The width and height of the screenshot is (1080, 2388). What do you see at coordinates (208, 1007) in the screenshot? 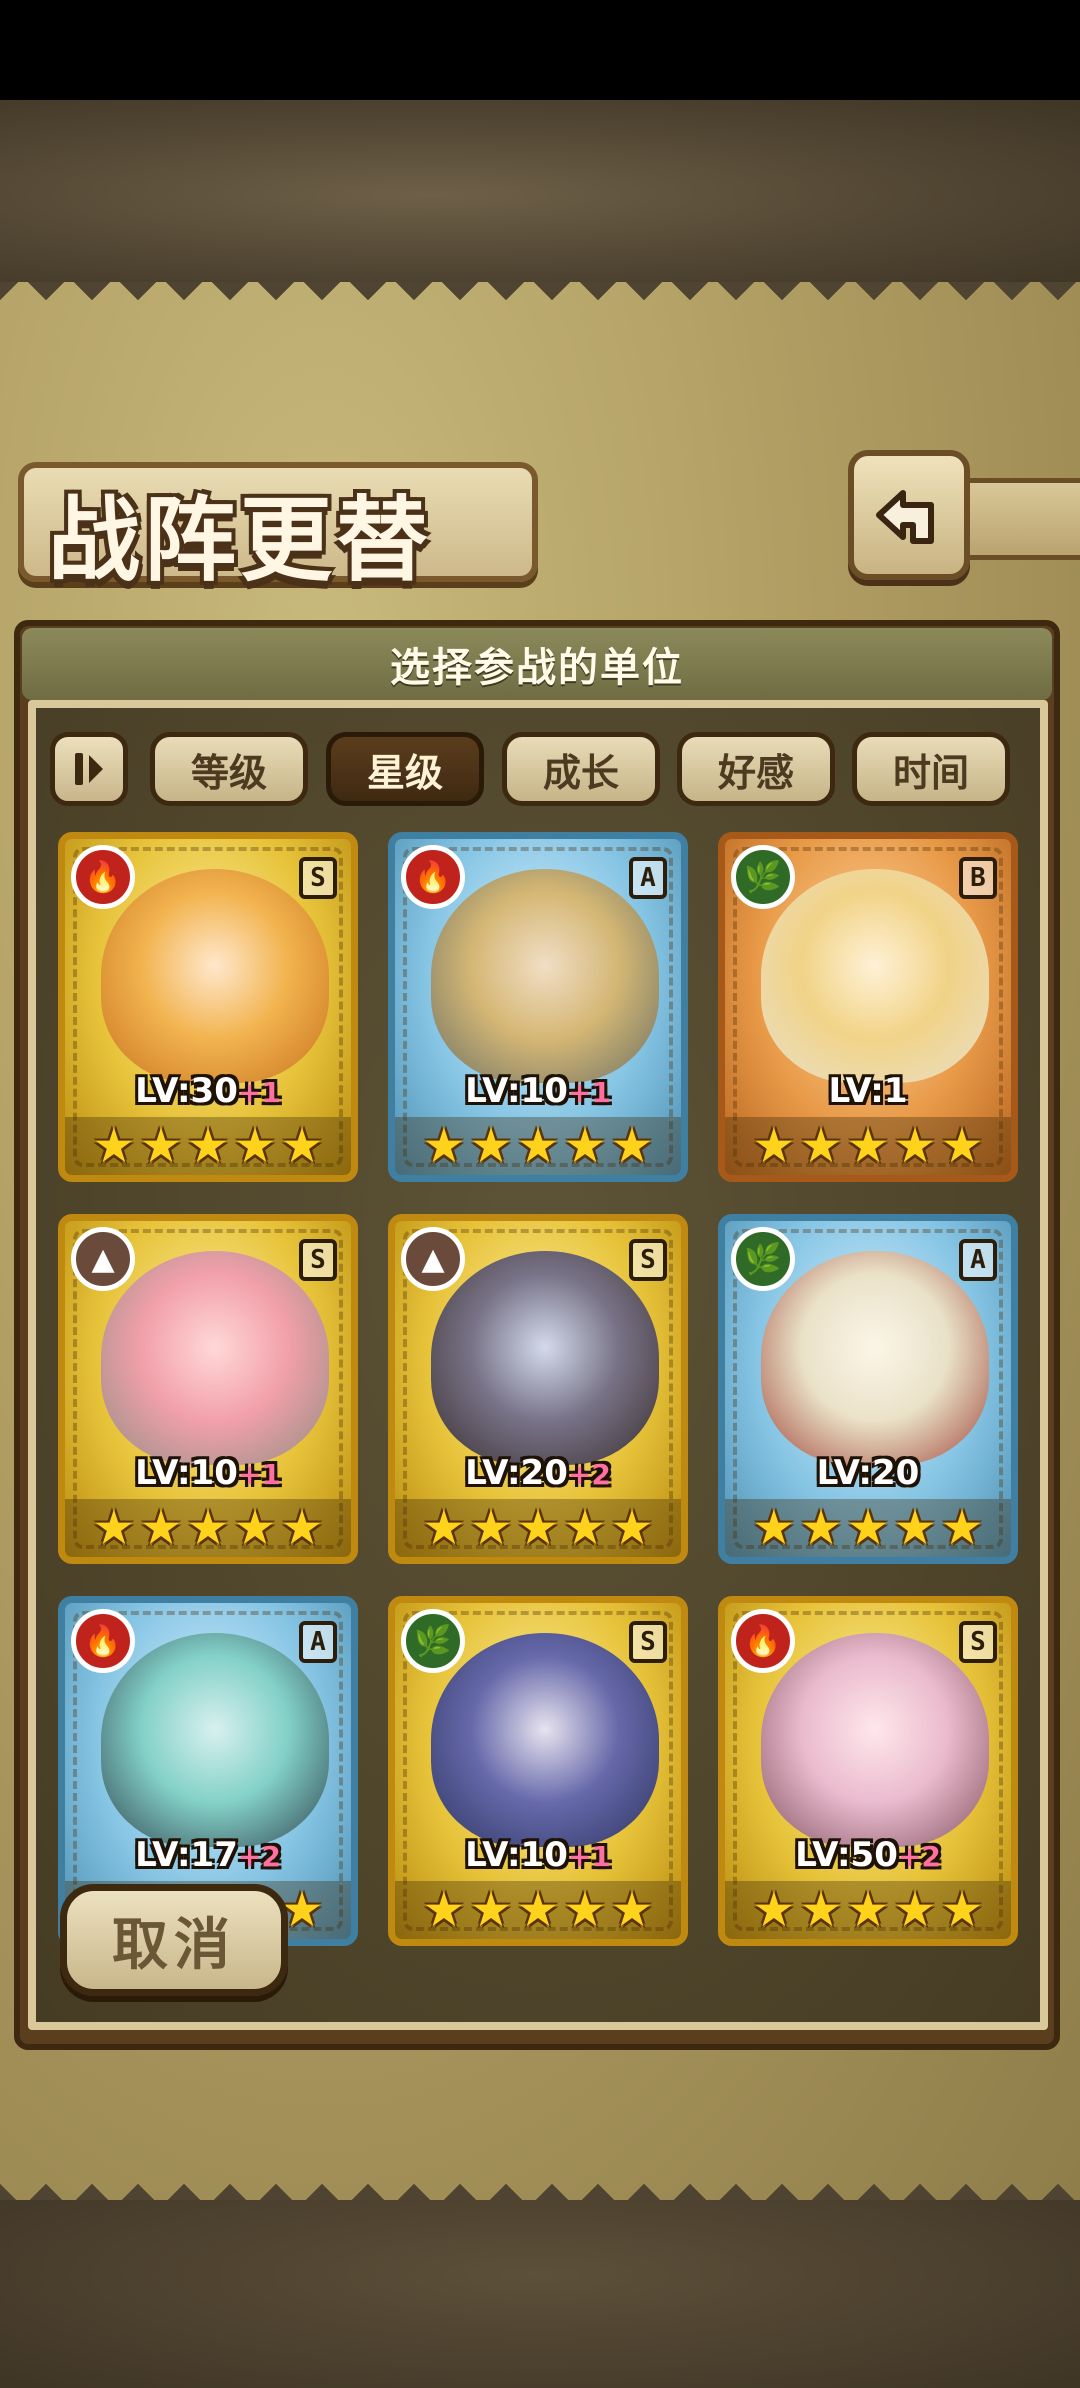
I see `unit-card: 🔥 S LV:30+1 ★ ★ ★ ★ ★` at bounding box center [208, 1007].